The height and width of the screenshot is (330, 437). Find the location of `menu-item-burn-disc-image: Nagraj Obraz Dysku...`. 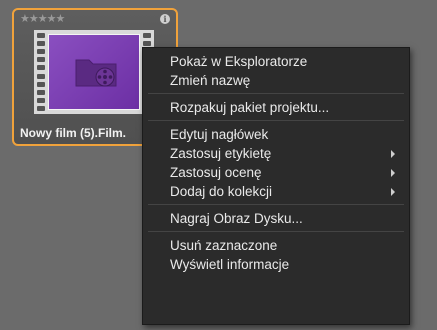

menu-item-burn-disc-image: Nagraj Obraz Dysku... is located at coordinates (276, 218).